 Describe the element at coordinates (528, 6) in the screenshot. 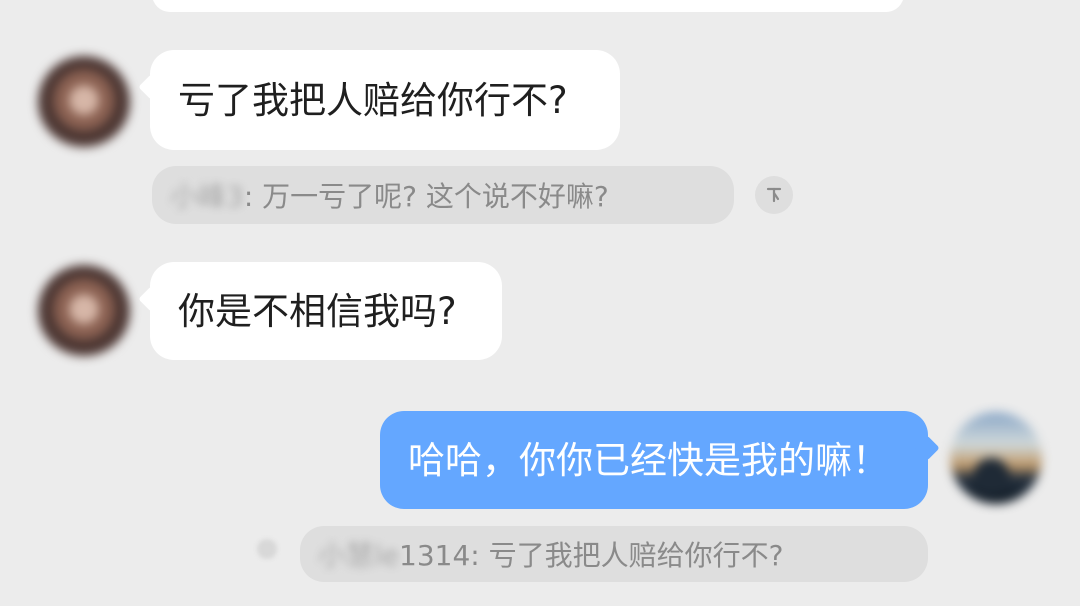

I see `previous-message-bubble` at that location.